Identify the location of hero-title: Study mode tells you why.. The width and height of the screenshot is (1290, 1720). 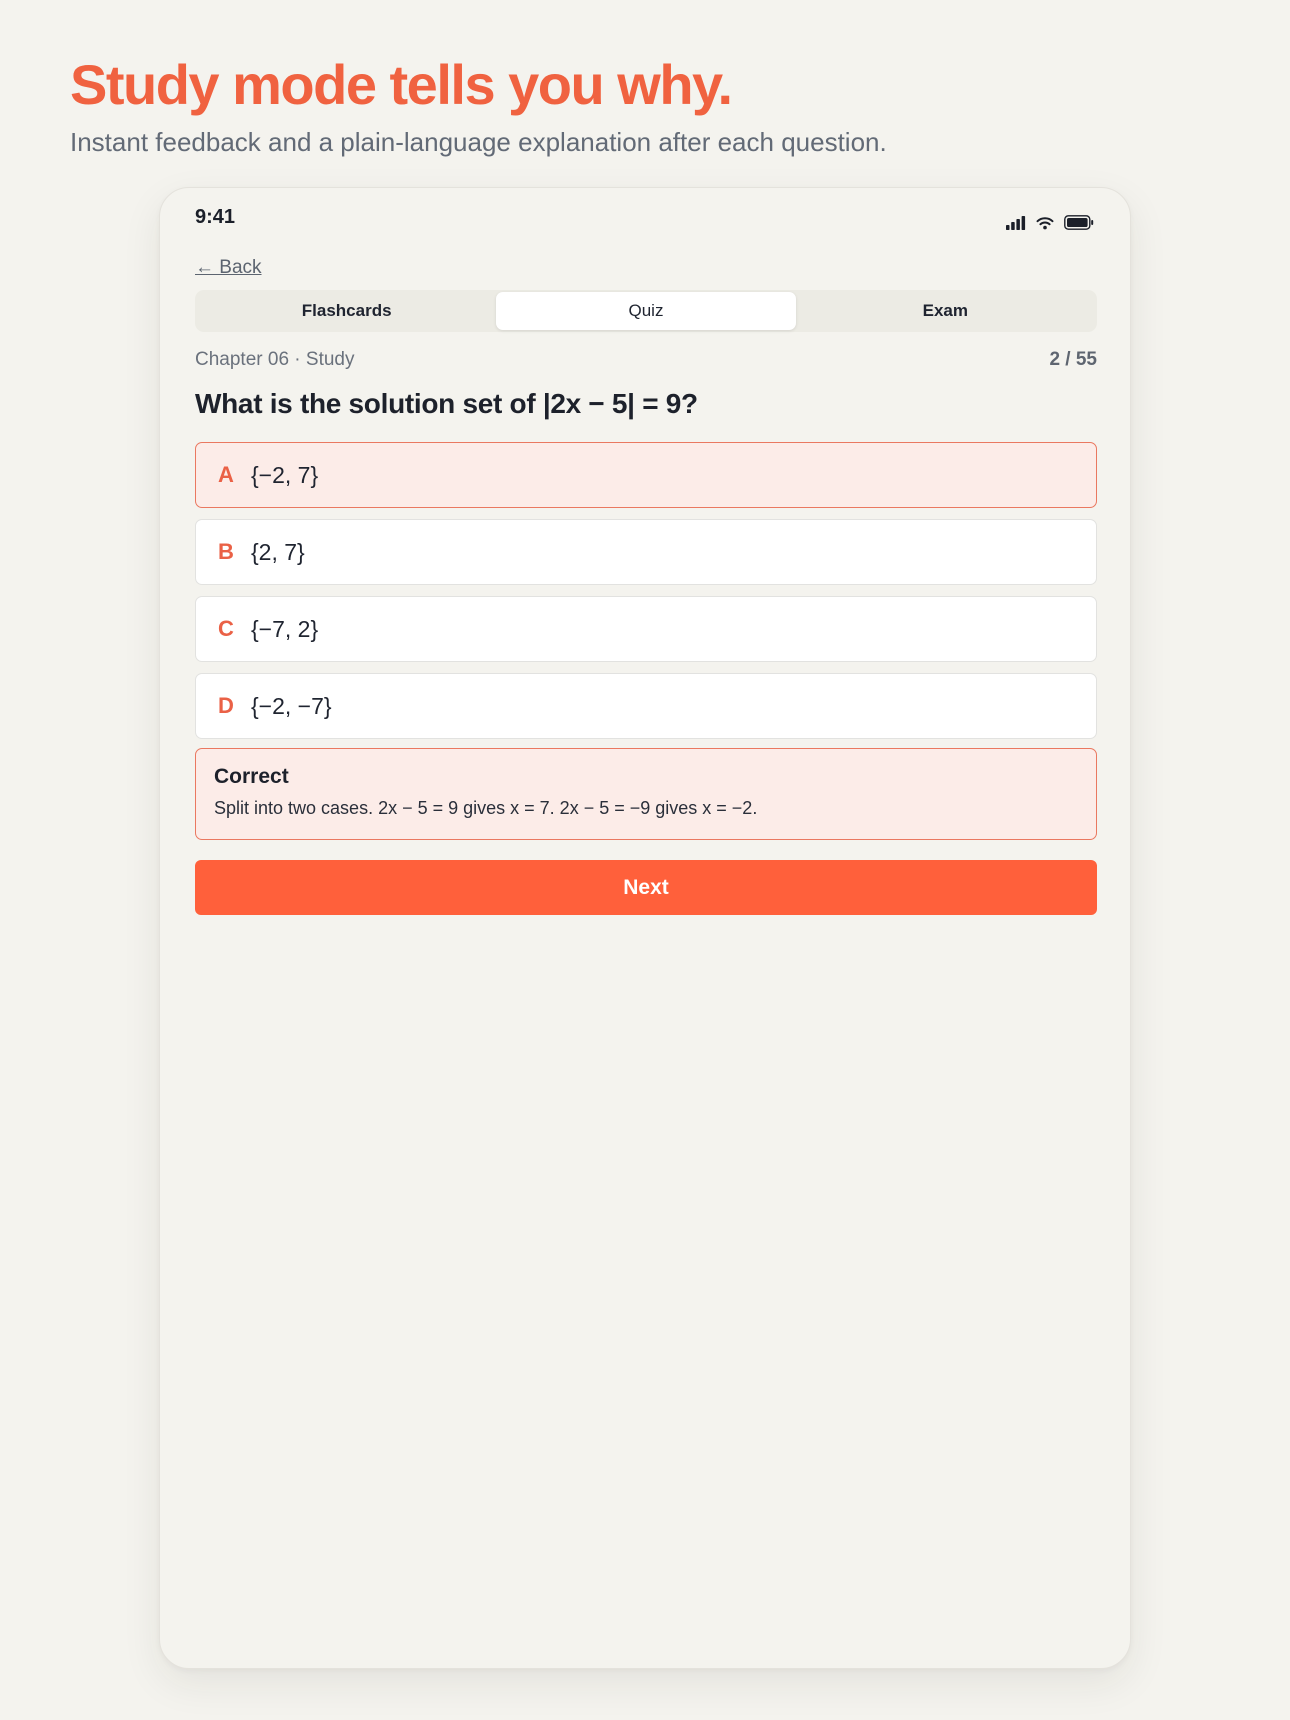
(401, 84).